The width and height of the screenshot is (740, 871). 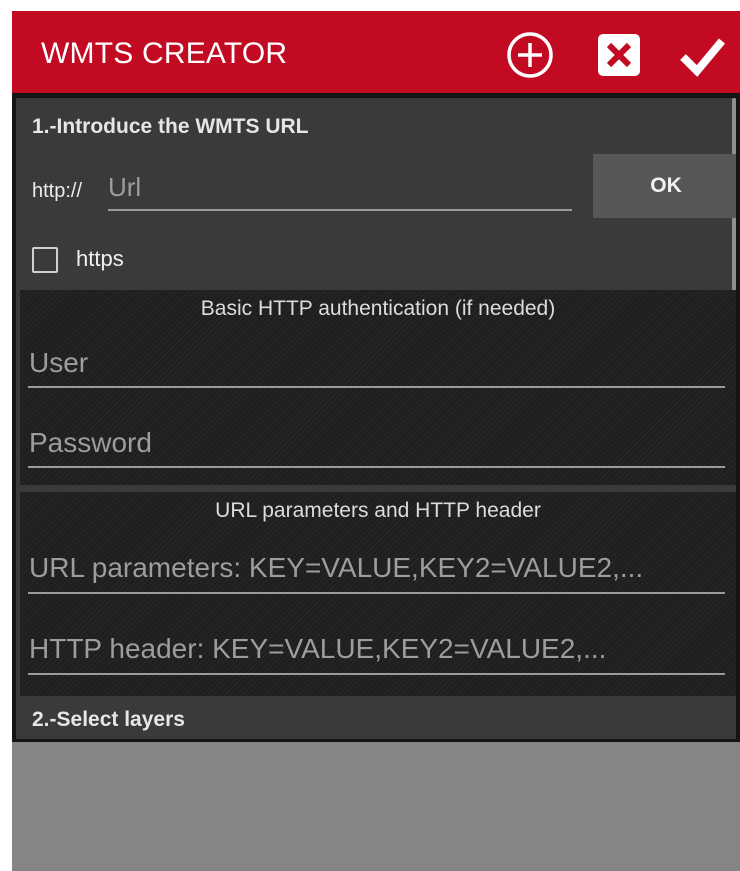 I want to click on user-input-underline, so click(x=376, y=387).